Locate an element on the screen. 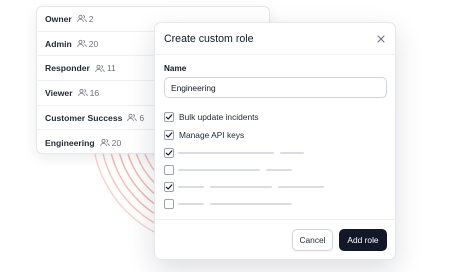 This screenshot has width=474, height=272. role-name: Engineering is located at coordinates (70, 142).